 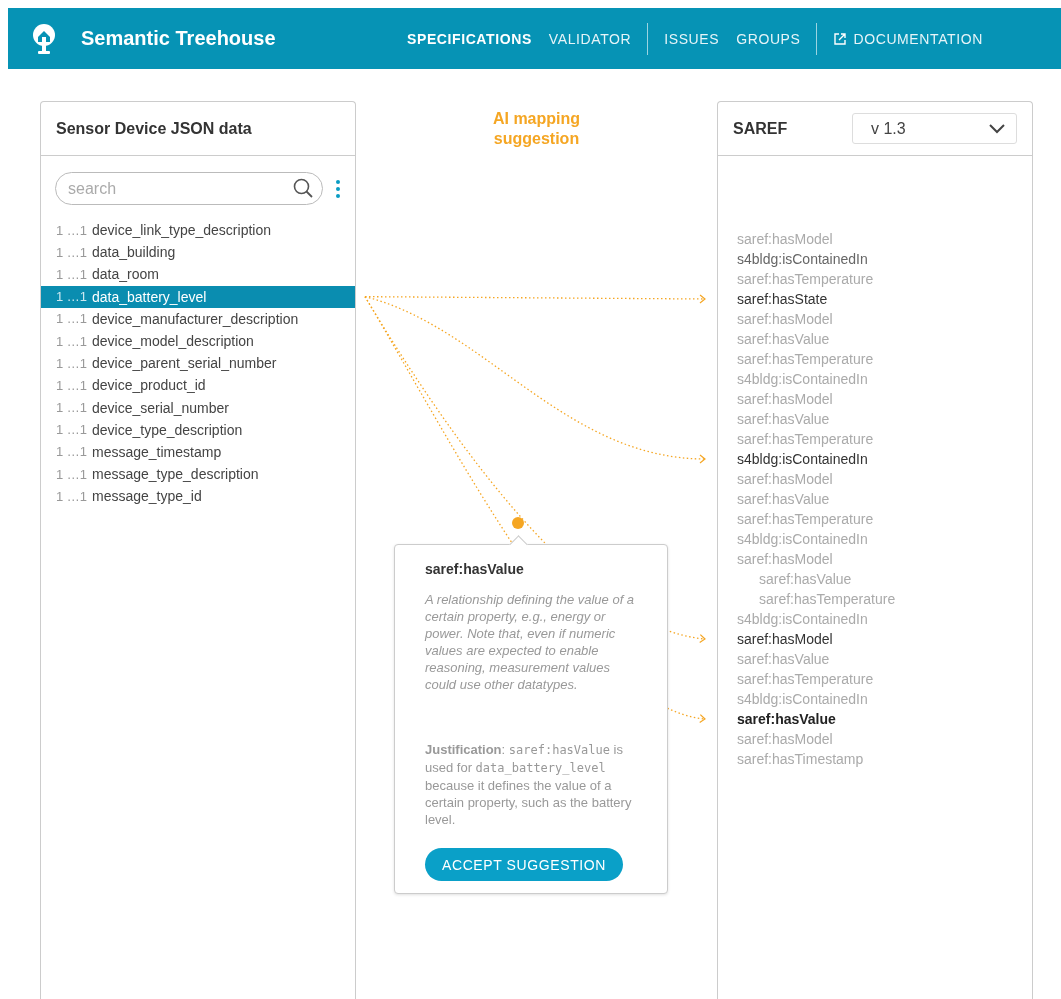 What do you see at coordinates (167, 429) in the screenshot?
I see `field-name: device_type_description` at bounding box center [167, 429].